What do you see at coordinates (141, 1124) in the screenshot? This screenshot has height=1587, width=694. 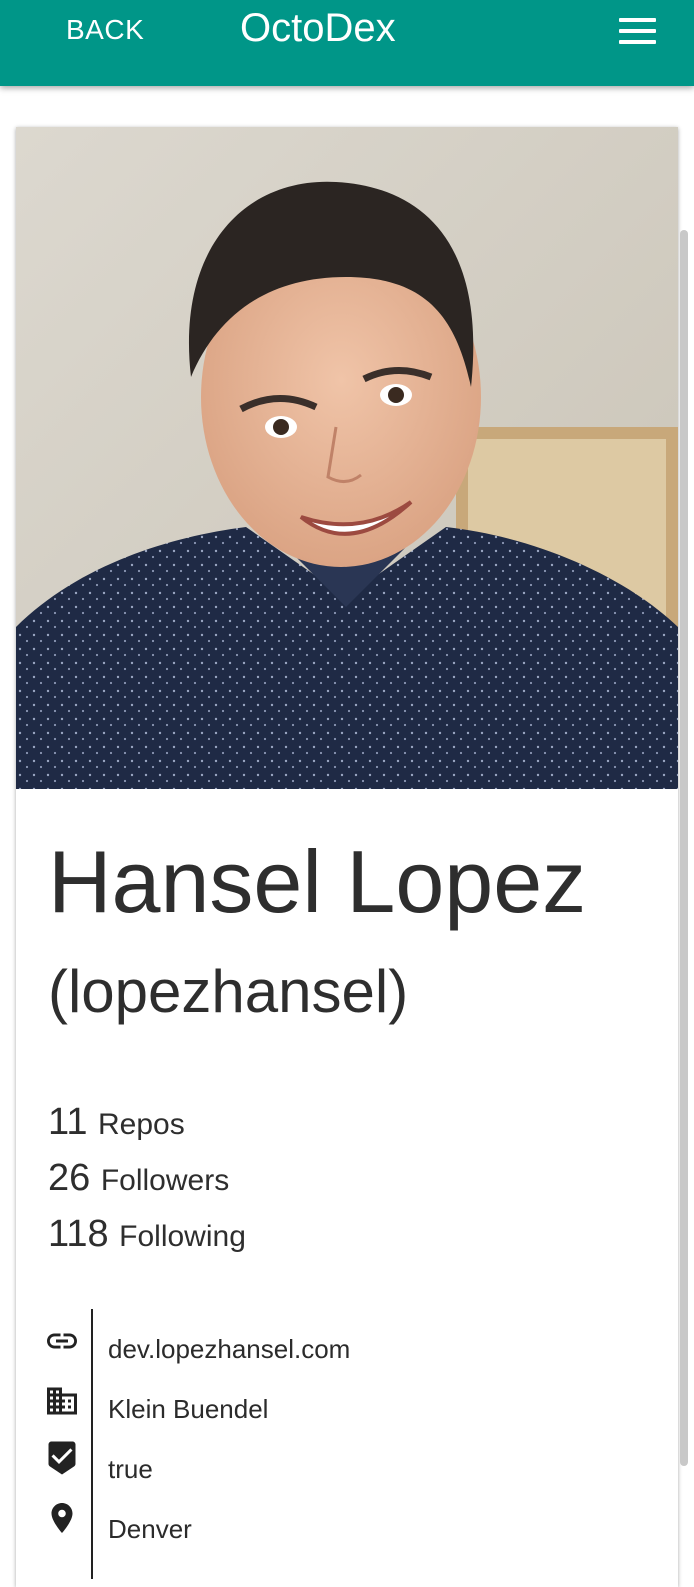 I see `stat-label: Repos` at bounding box center [141, 1124].